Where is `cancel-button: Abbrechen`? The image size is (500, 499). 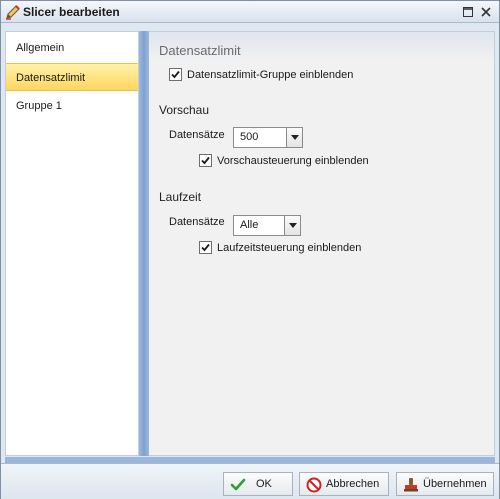
cancel-button: Abbrechen is located at coordinates (344, 484).